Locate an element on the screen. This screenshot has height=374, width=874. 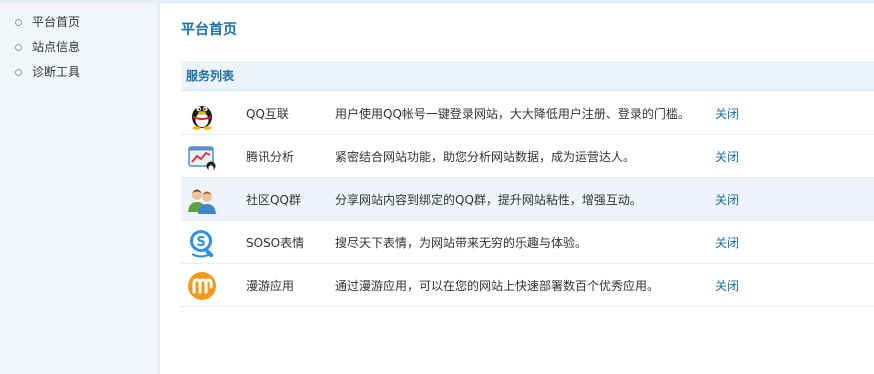
service-row-manyou-apps: 漫游应用 通过漫游应用，可以在您的网站上快速部署数百个优秀应用。 关闭 is located at coordinates (527, 285).